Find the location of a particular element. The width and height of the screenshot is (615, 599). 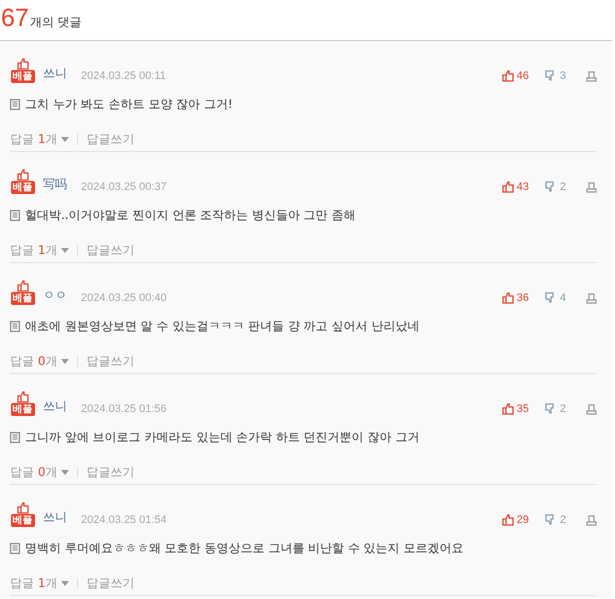

like-button: 36 is located at coordinates (515, 298).